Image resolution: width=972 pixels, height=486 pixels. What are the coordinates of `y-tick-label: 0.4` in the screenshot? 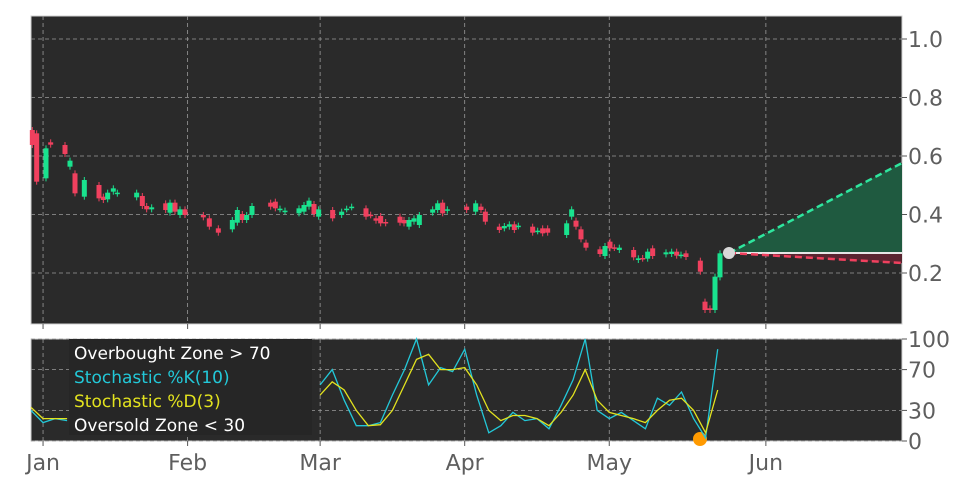 It's located at (925, 216).